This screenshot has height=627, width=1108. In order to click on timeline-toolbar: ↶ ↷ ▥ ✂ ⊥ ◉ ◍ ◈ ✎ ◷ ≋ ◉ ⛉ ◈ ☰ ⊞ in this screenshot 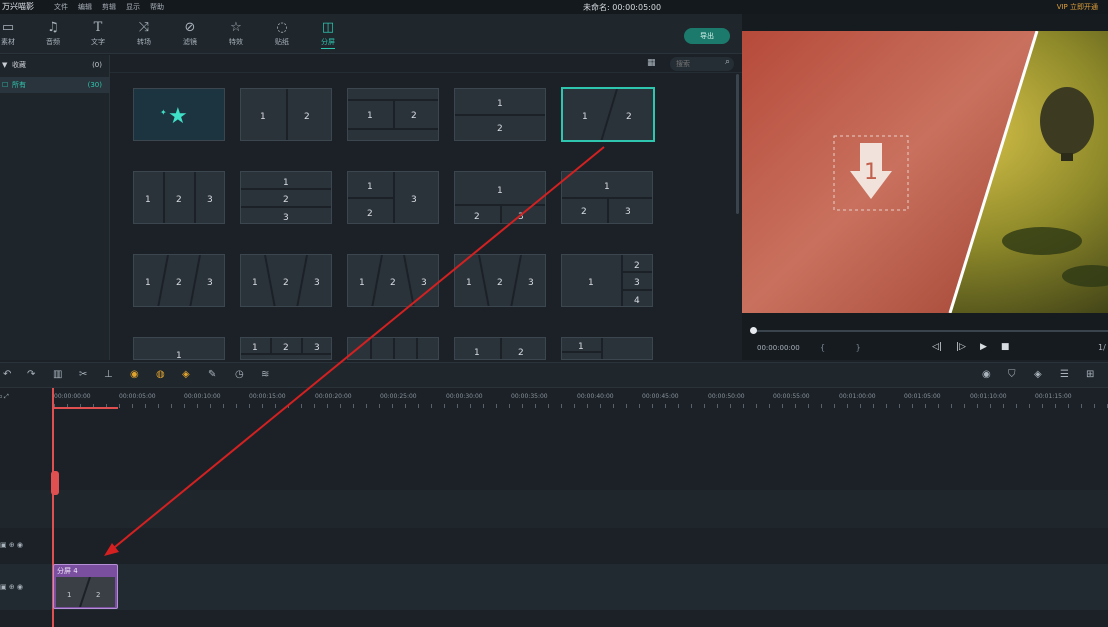, I will do `click(554, 375)`.